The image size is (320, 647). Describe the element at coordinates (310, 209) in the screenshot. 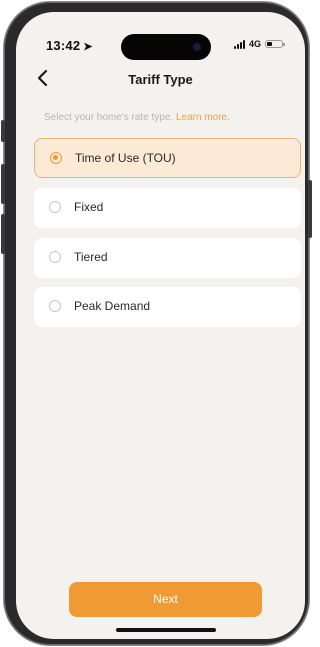

I see `power-button` at that location.